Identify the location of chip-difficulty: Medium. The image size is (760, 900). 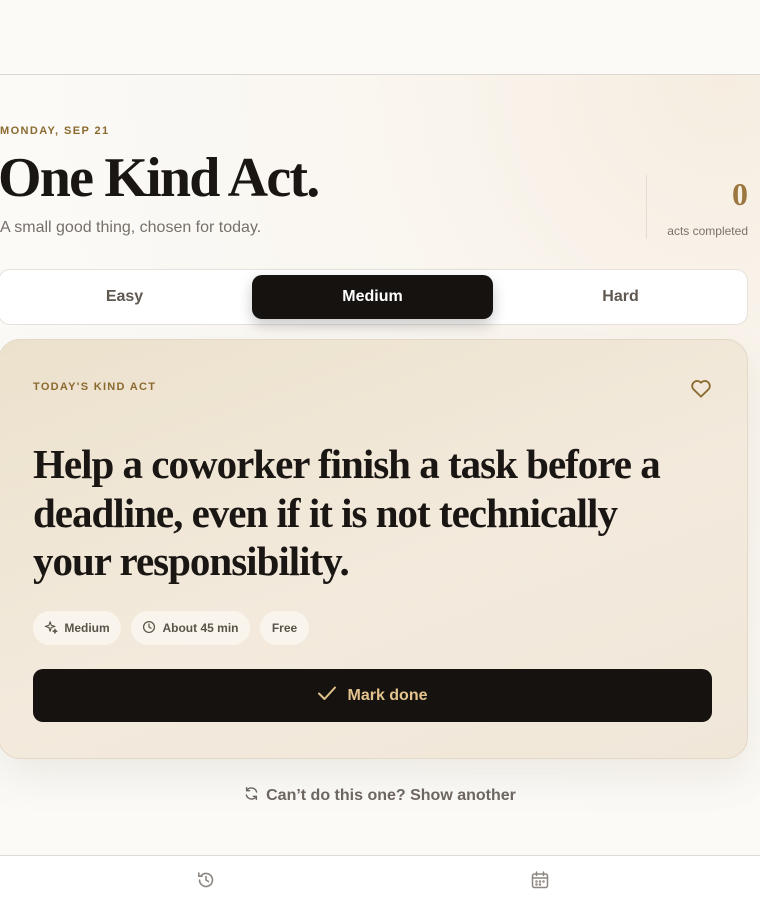
(77, 628).